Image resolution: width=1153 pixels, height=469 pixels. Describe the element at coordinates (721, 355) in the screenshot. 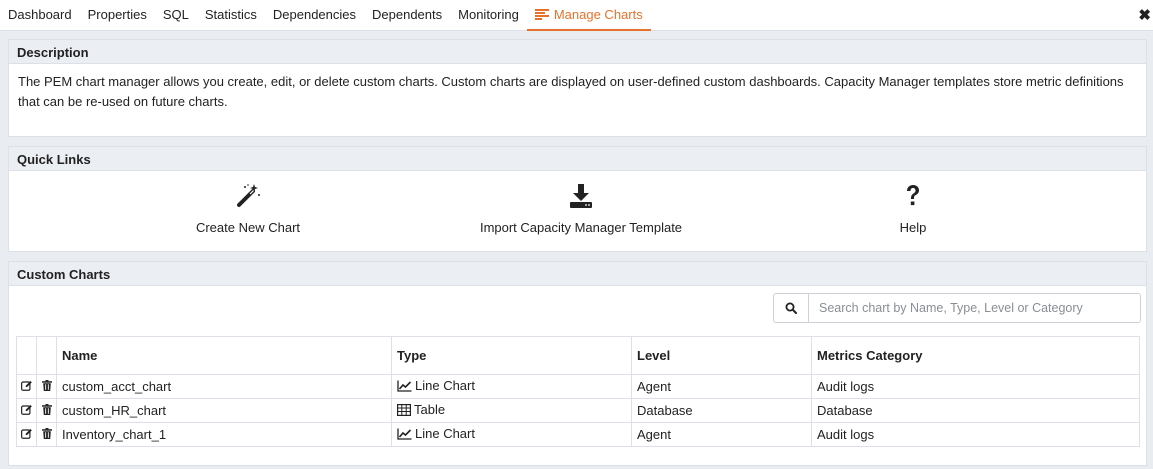

I see `column-header-level: Level` at that location.